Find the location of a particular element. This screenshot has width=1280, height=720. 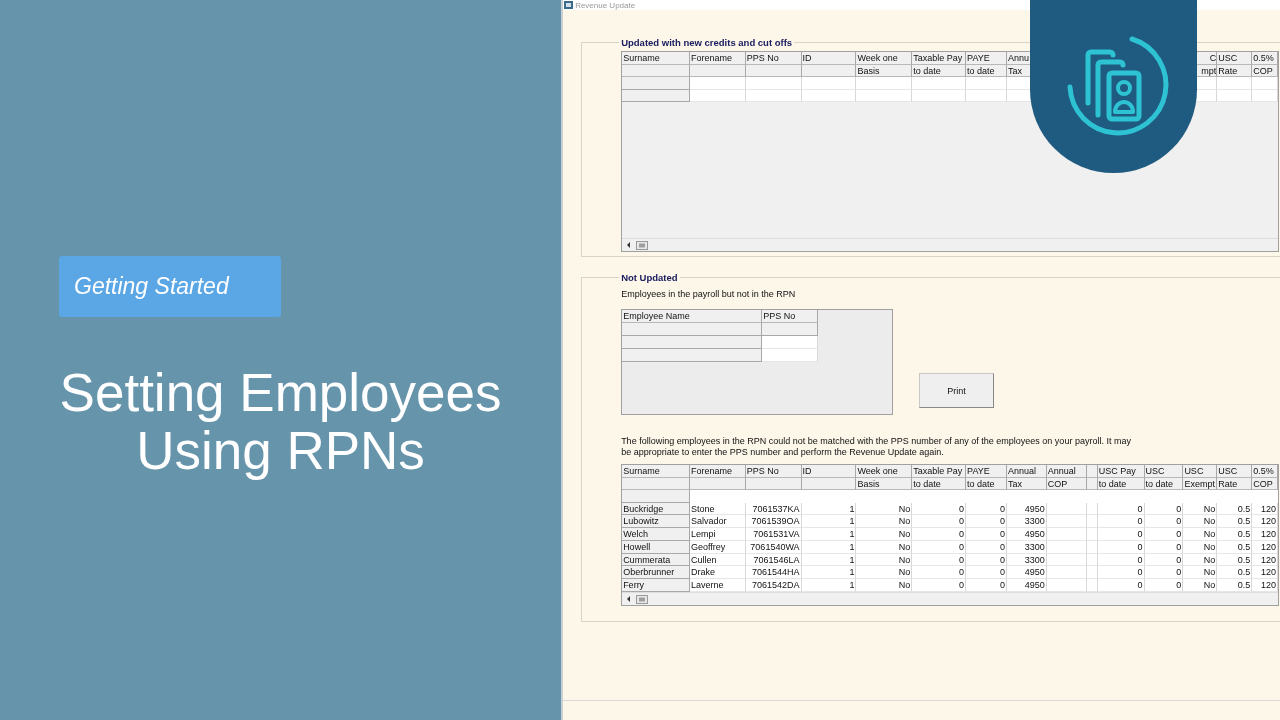

row-header: Welch is located at coordinates (656, 534).